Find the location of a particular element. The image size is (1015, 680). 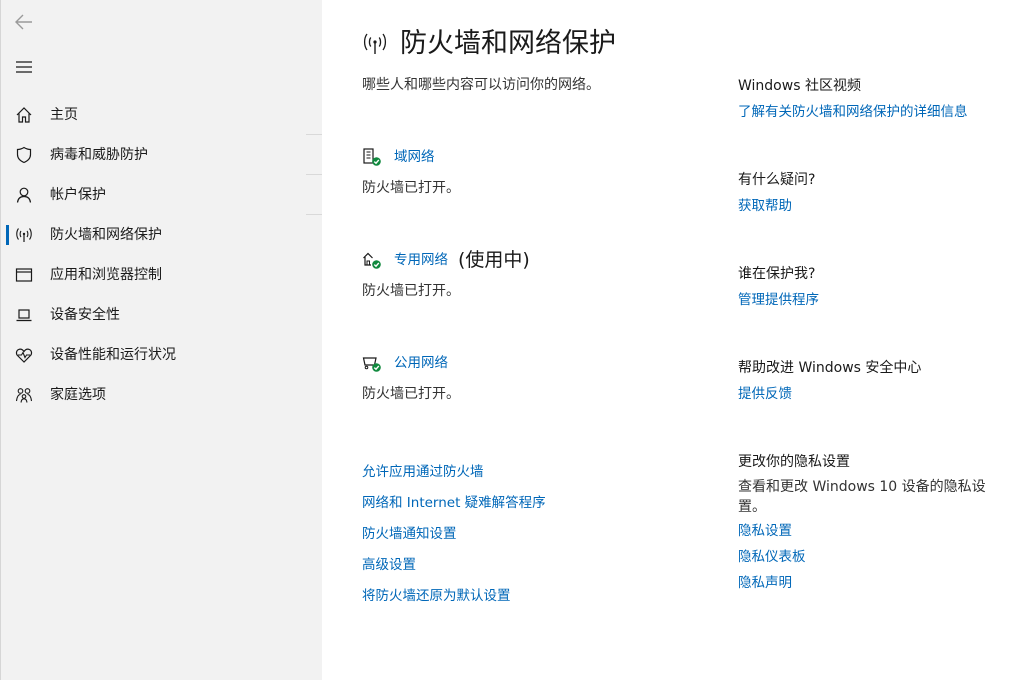

restore-firewall-defaults-link: 将防火墙还原为默认设置 is located at coordinates (454, 602).